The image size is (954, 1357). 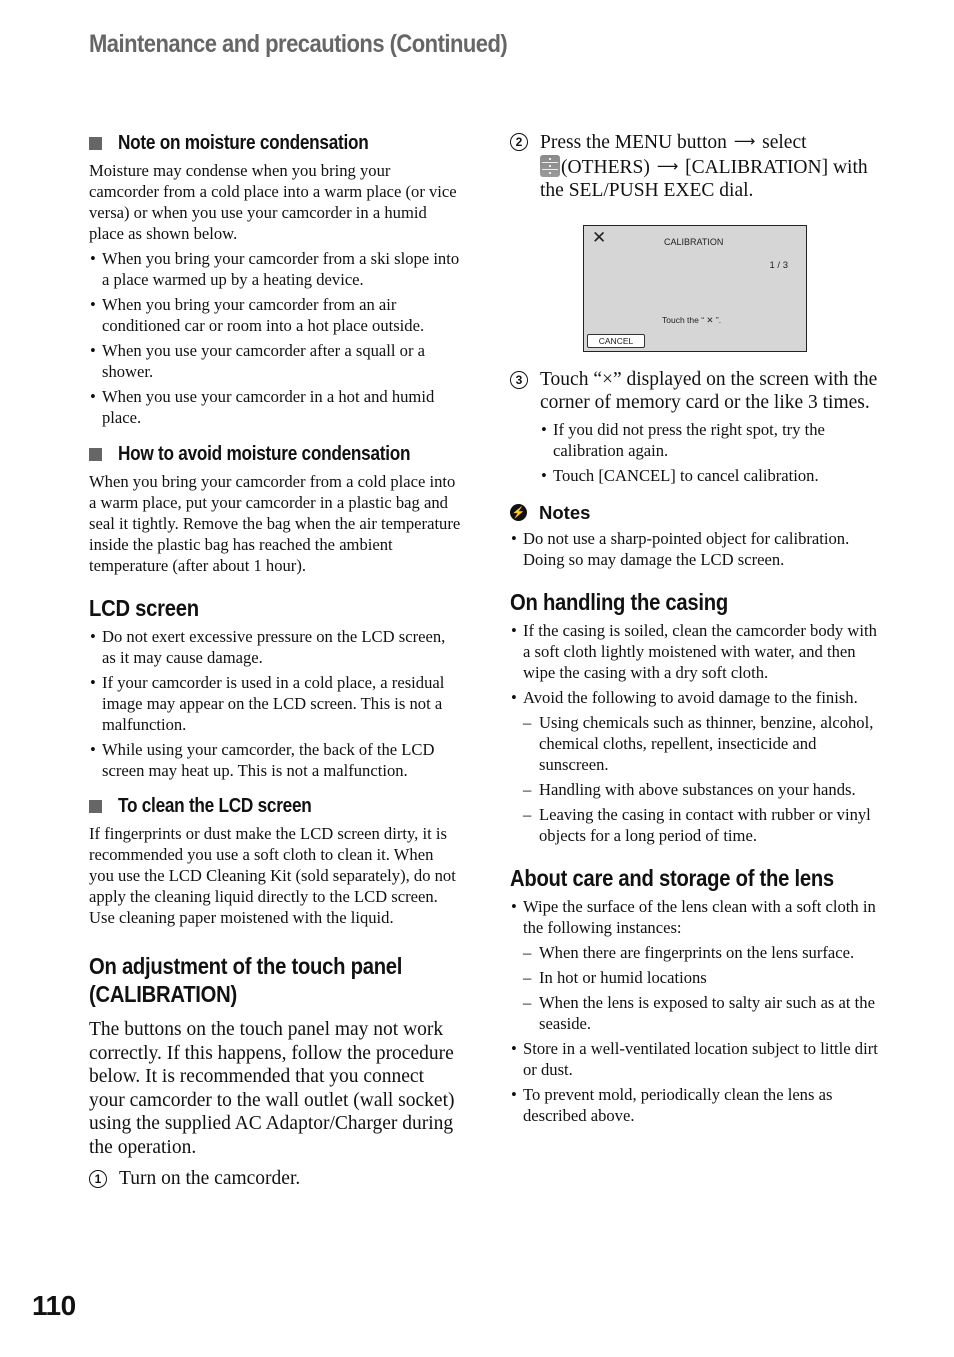 I want to click on step-1: 1 Turn on the camcorder., so click(x=275, y=1179).